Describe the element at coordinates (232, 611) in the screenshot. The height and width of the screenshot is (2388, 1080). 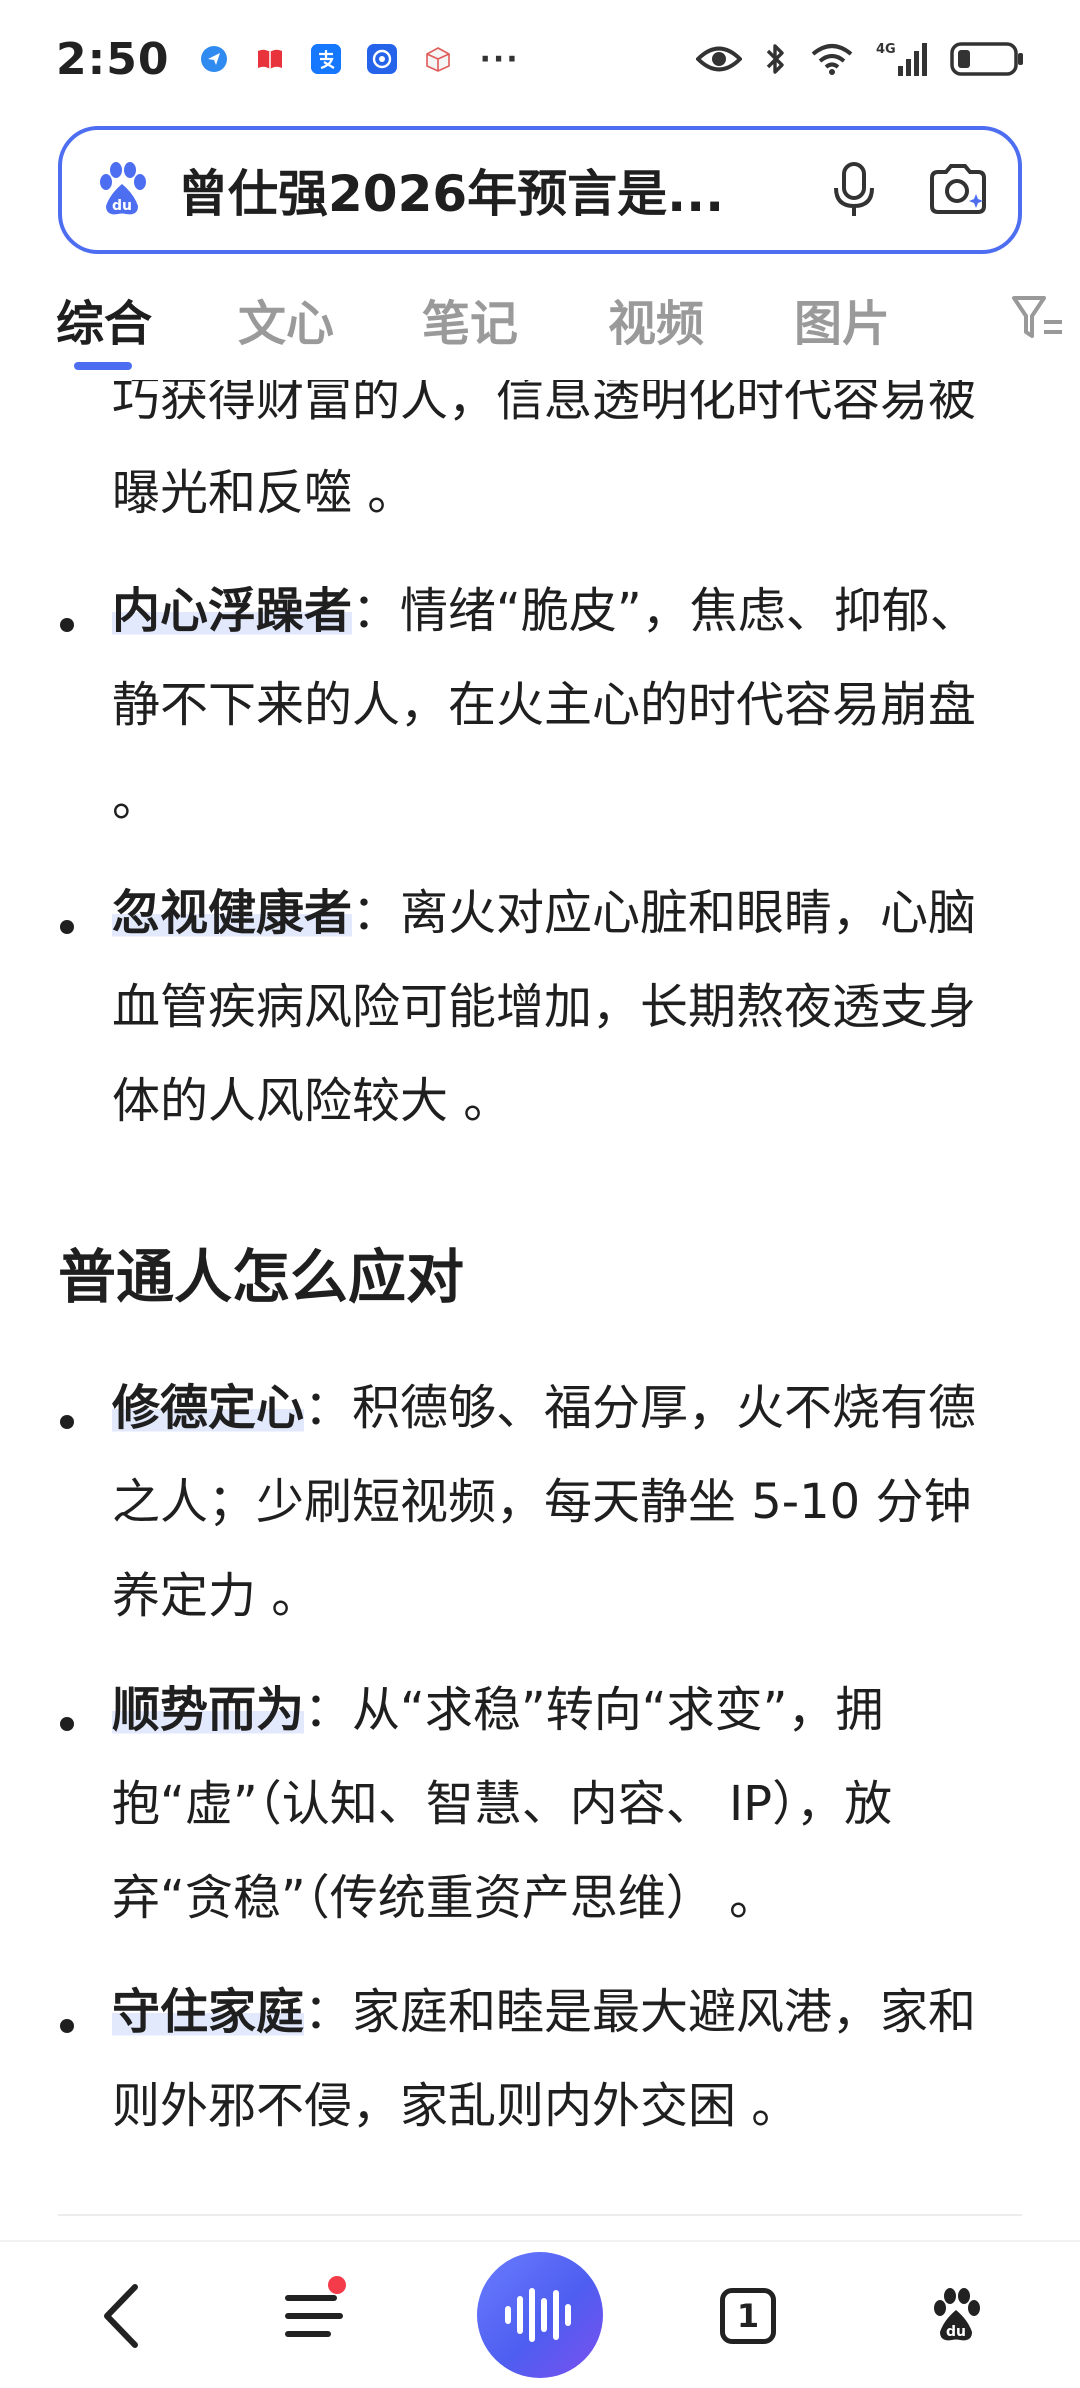
I see `list-item-term: 内心浮躁者` at that location.